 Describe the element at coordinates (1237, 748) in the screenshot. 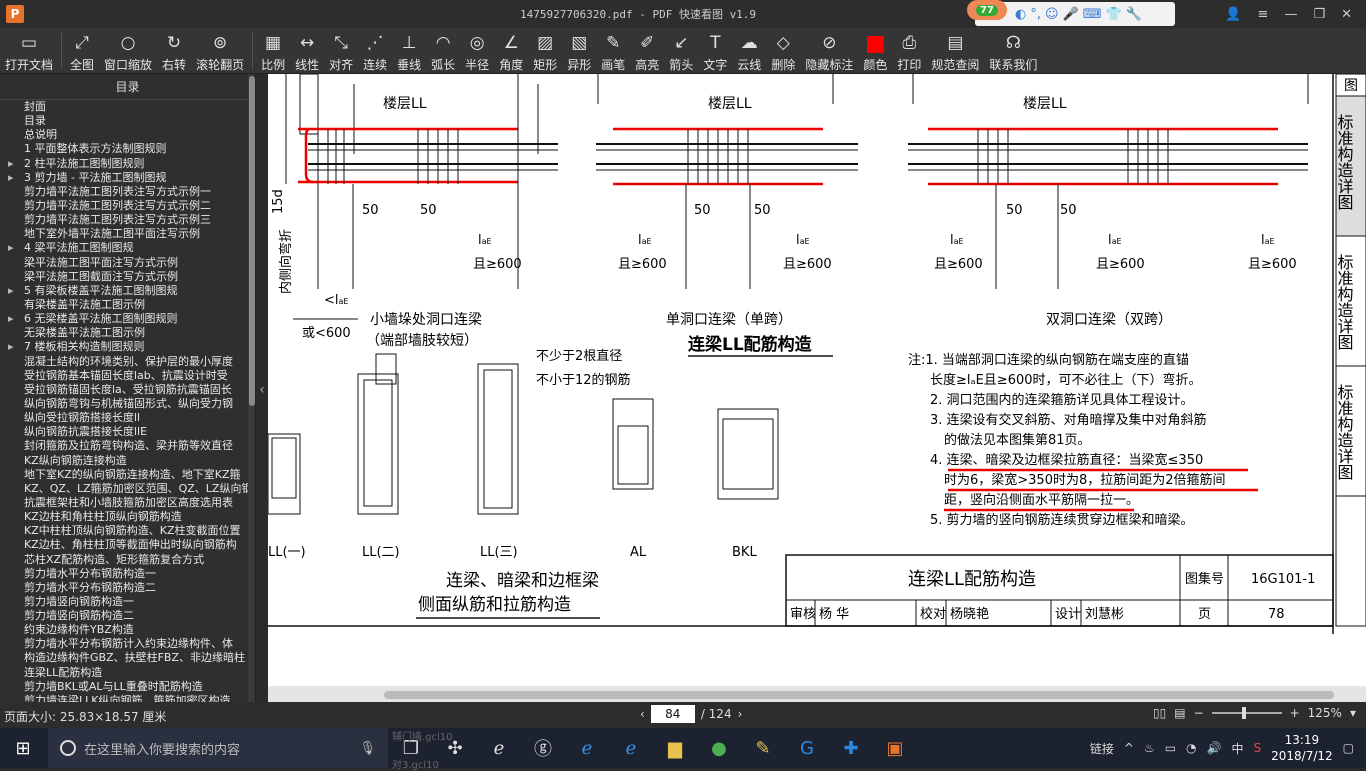

I see `ime-language: 中` at that location.